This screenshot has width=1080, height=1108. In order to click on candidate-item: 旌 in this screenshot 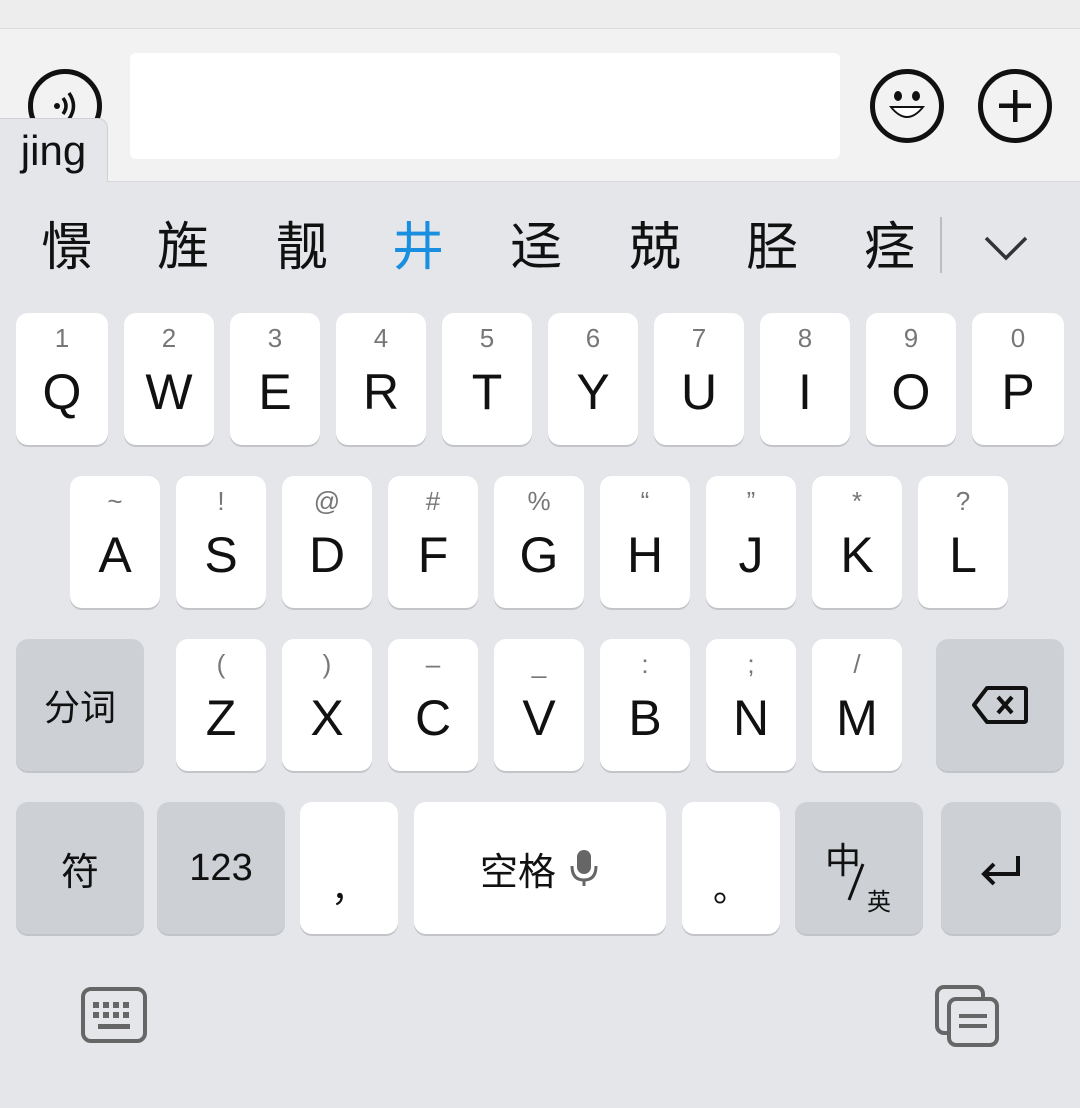, I will do `click(183, 248)`.